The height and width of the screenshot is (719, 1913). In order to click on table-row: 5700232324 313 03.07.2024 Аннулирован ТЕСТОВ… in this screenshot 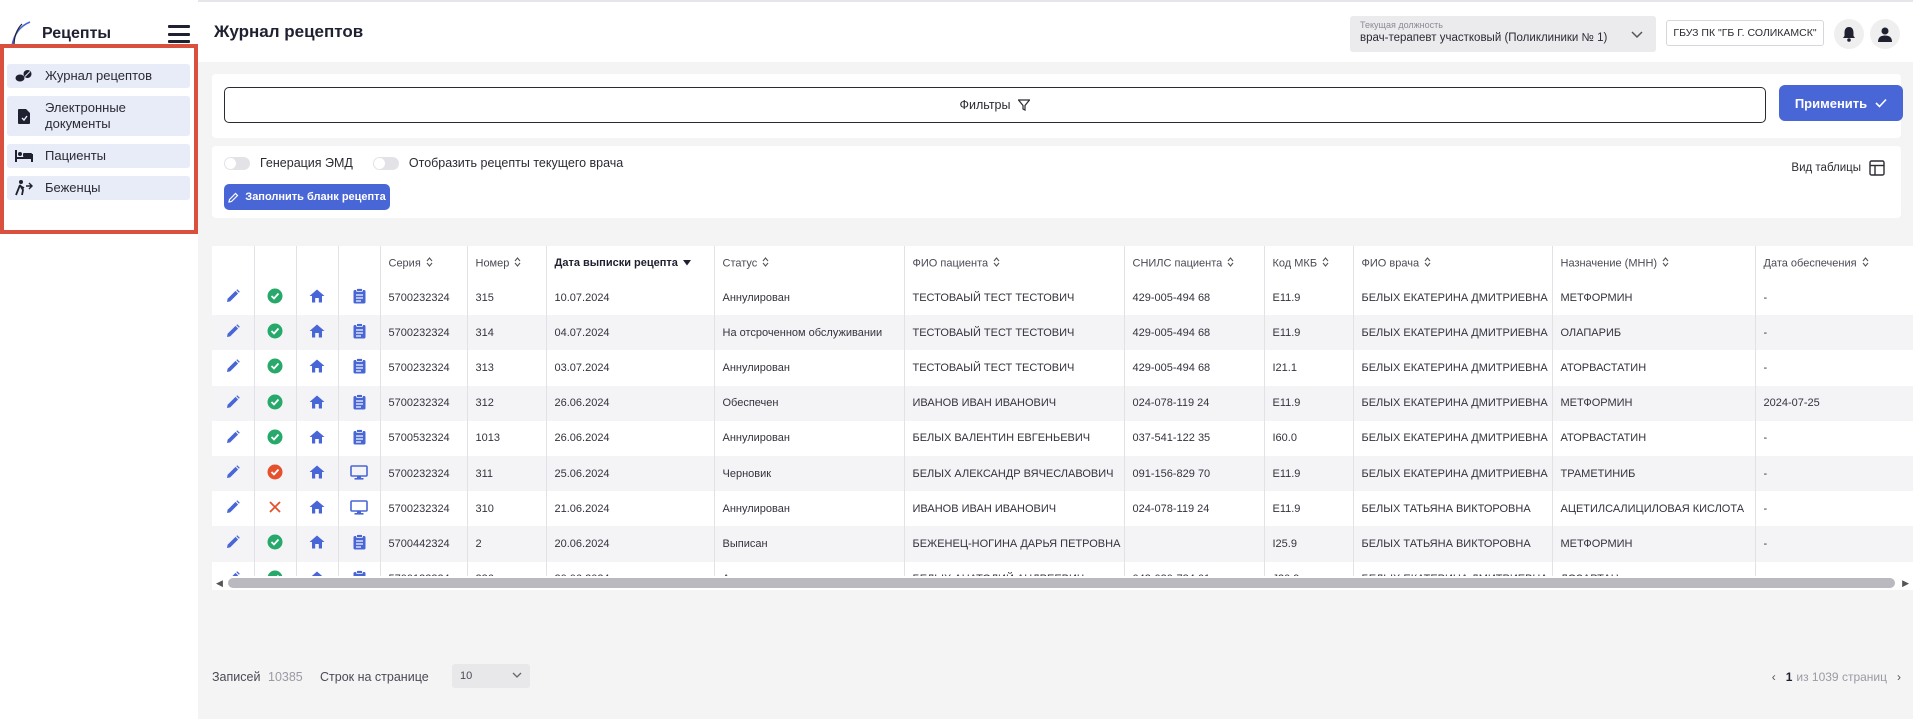, I will do `click(1062, 368)`.